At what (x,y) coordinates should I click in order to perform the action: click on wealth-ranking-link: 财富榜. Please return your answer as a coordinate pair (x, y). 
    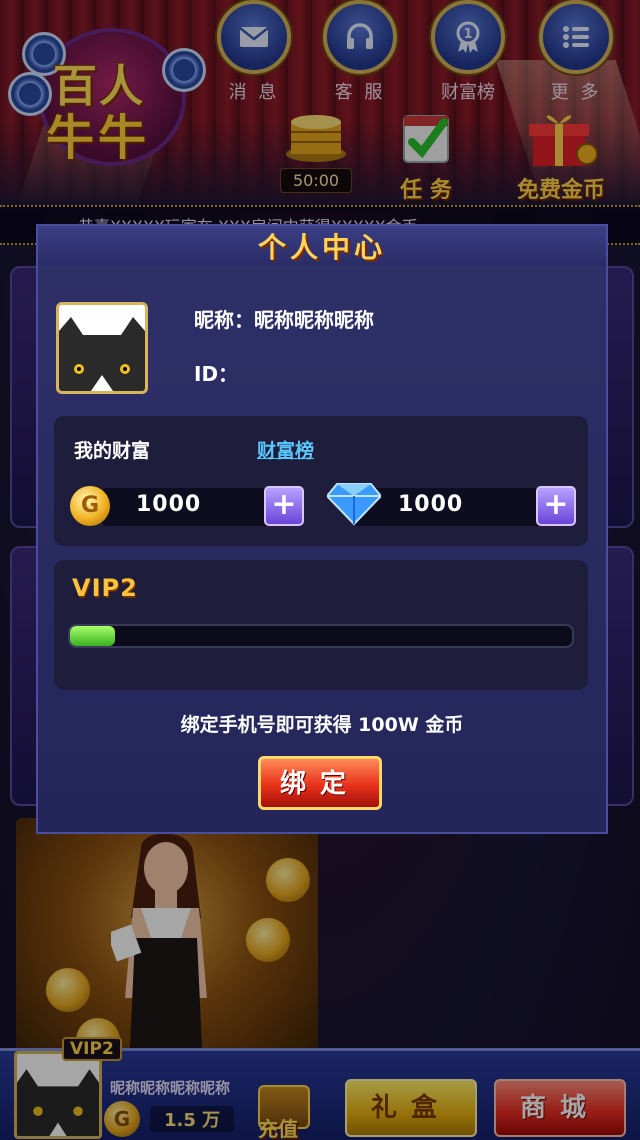
    Looking at the image, I should click on (285, 449).